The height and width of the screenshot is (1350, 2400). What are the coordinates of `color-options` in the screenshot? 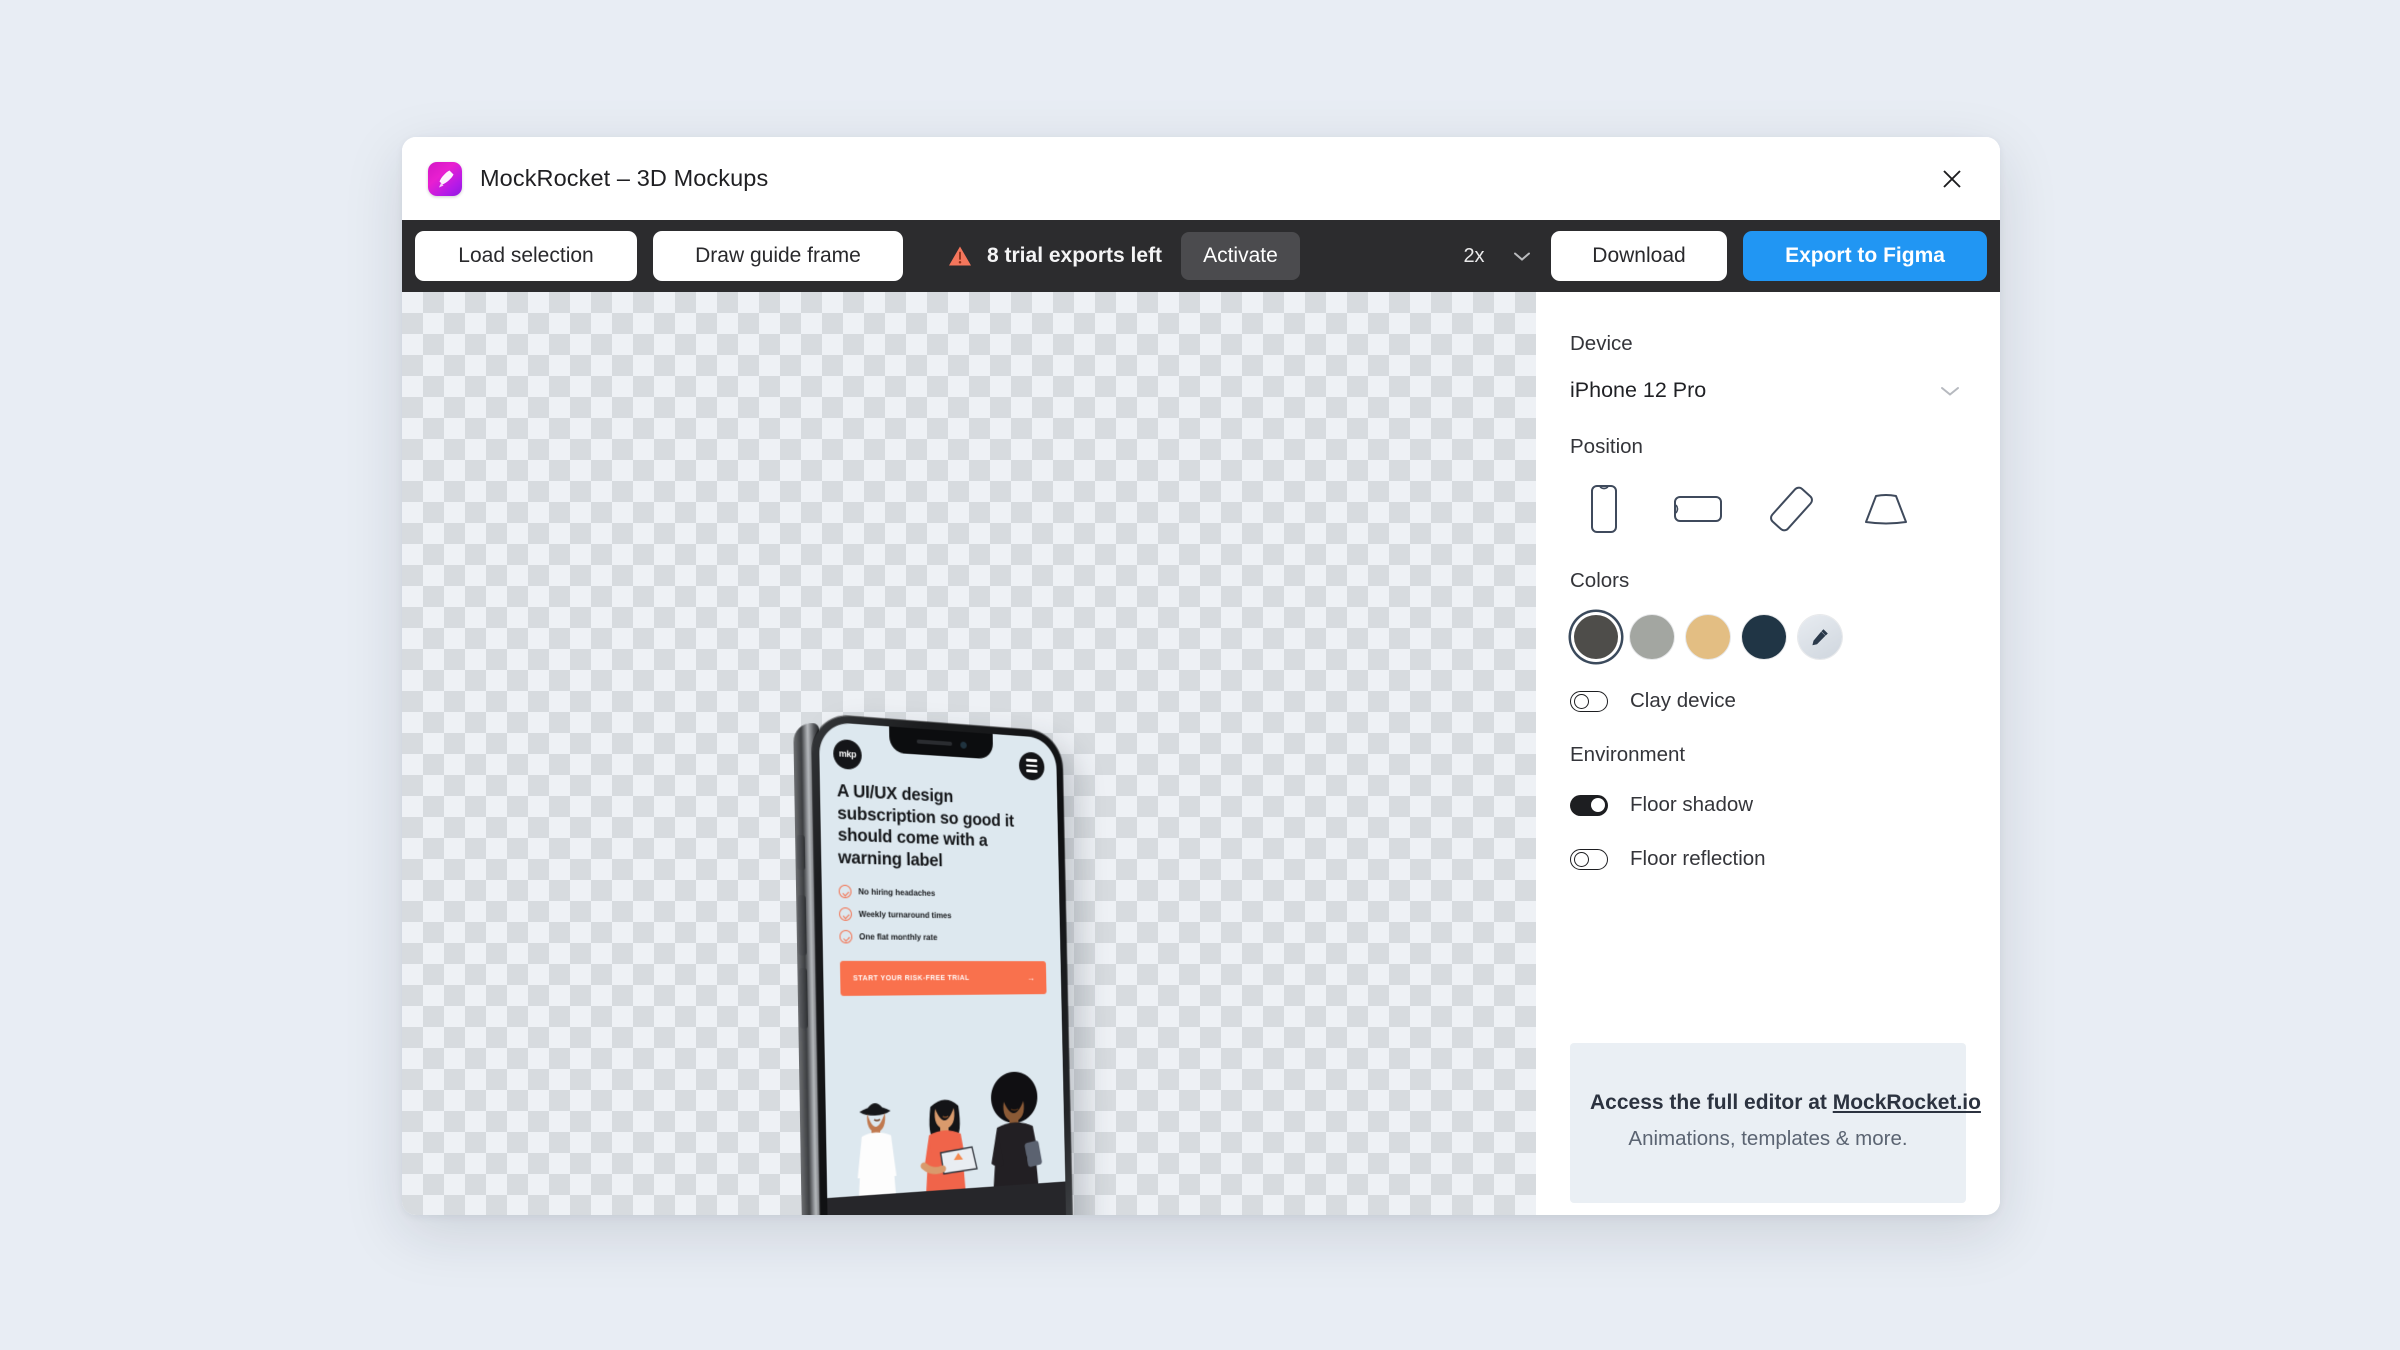 It's located at (1768, 637).